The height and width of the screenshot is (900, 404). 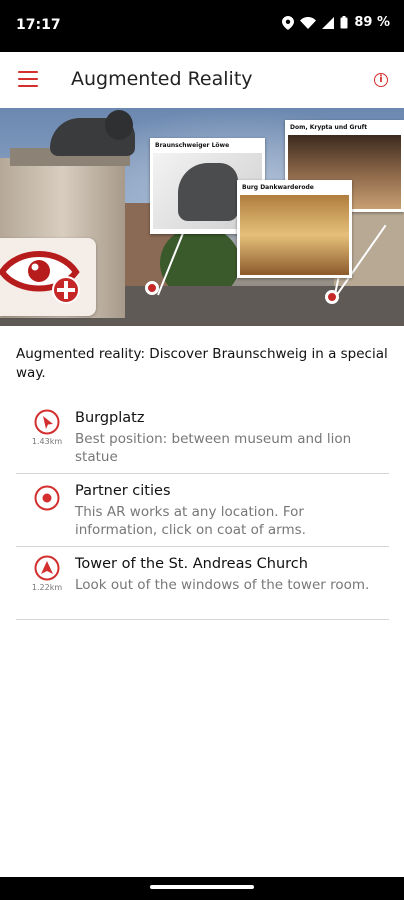 What do you see at coordinates (381, 80) in the screenshot?
I see `info-icon: i` at bounding box center [381, 80].